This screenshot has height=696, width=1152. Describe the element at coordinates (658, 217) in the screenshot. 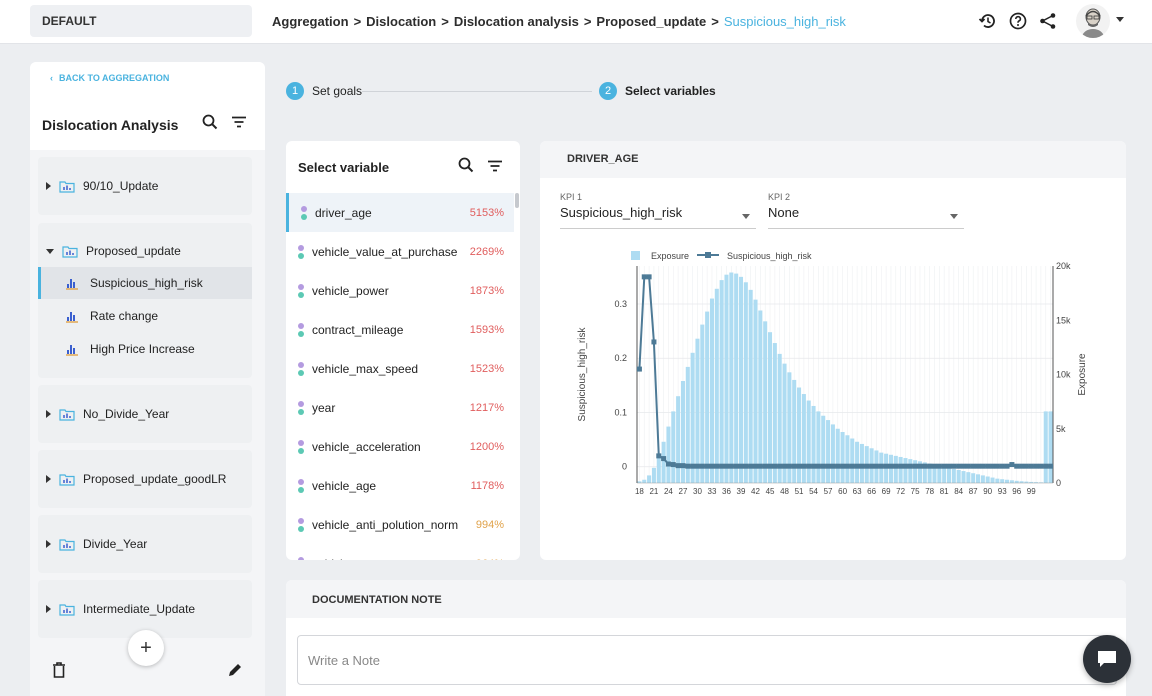

I see `kpi1-select: Suspicious_high_risk` at that location.